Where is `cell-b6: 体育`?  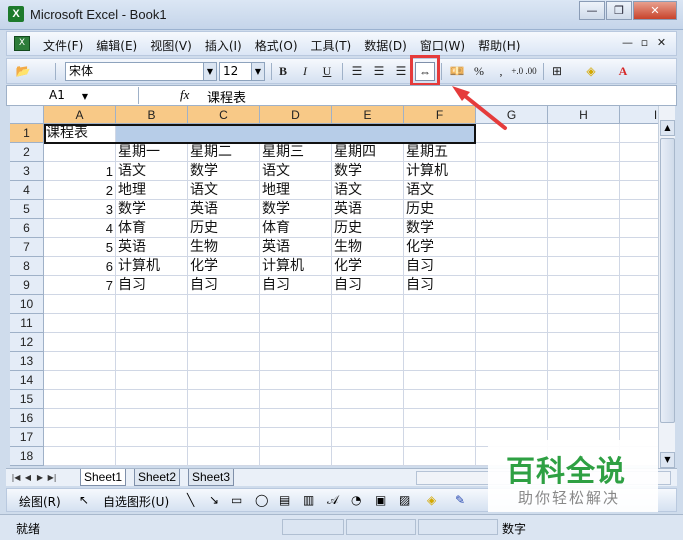
cell-b6: 体育 is located at coordinates (152, 228).